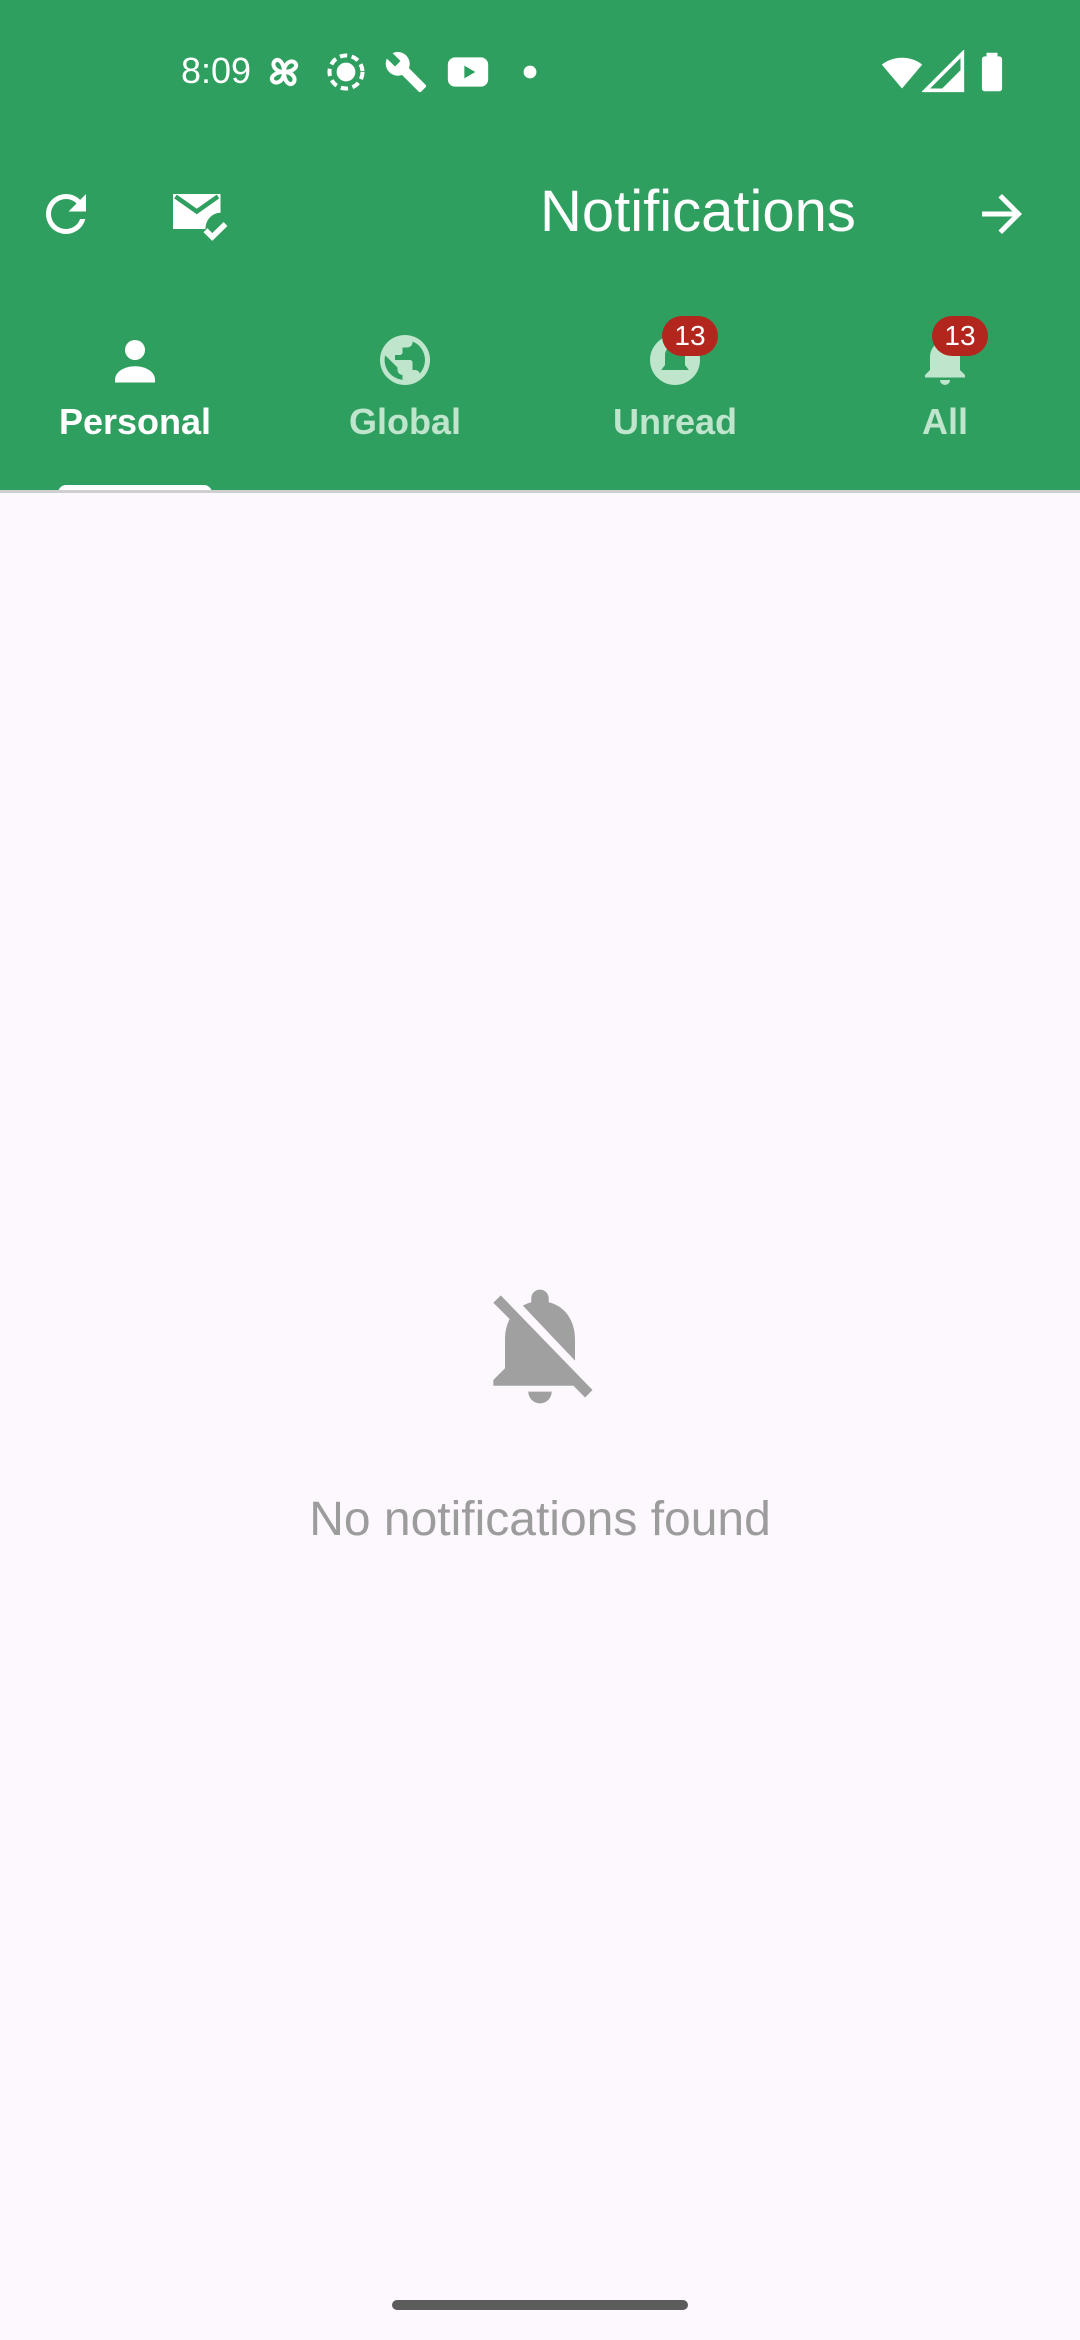 This screenshot has width=1080, height=2340. I want to click on mark-all-read-button, so click(198, 214).